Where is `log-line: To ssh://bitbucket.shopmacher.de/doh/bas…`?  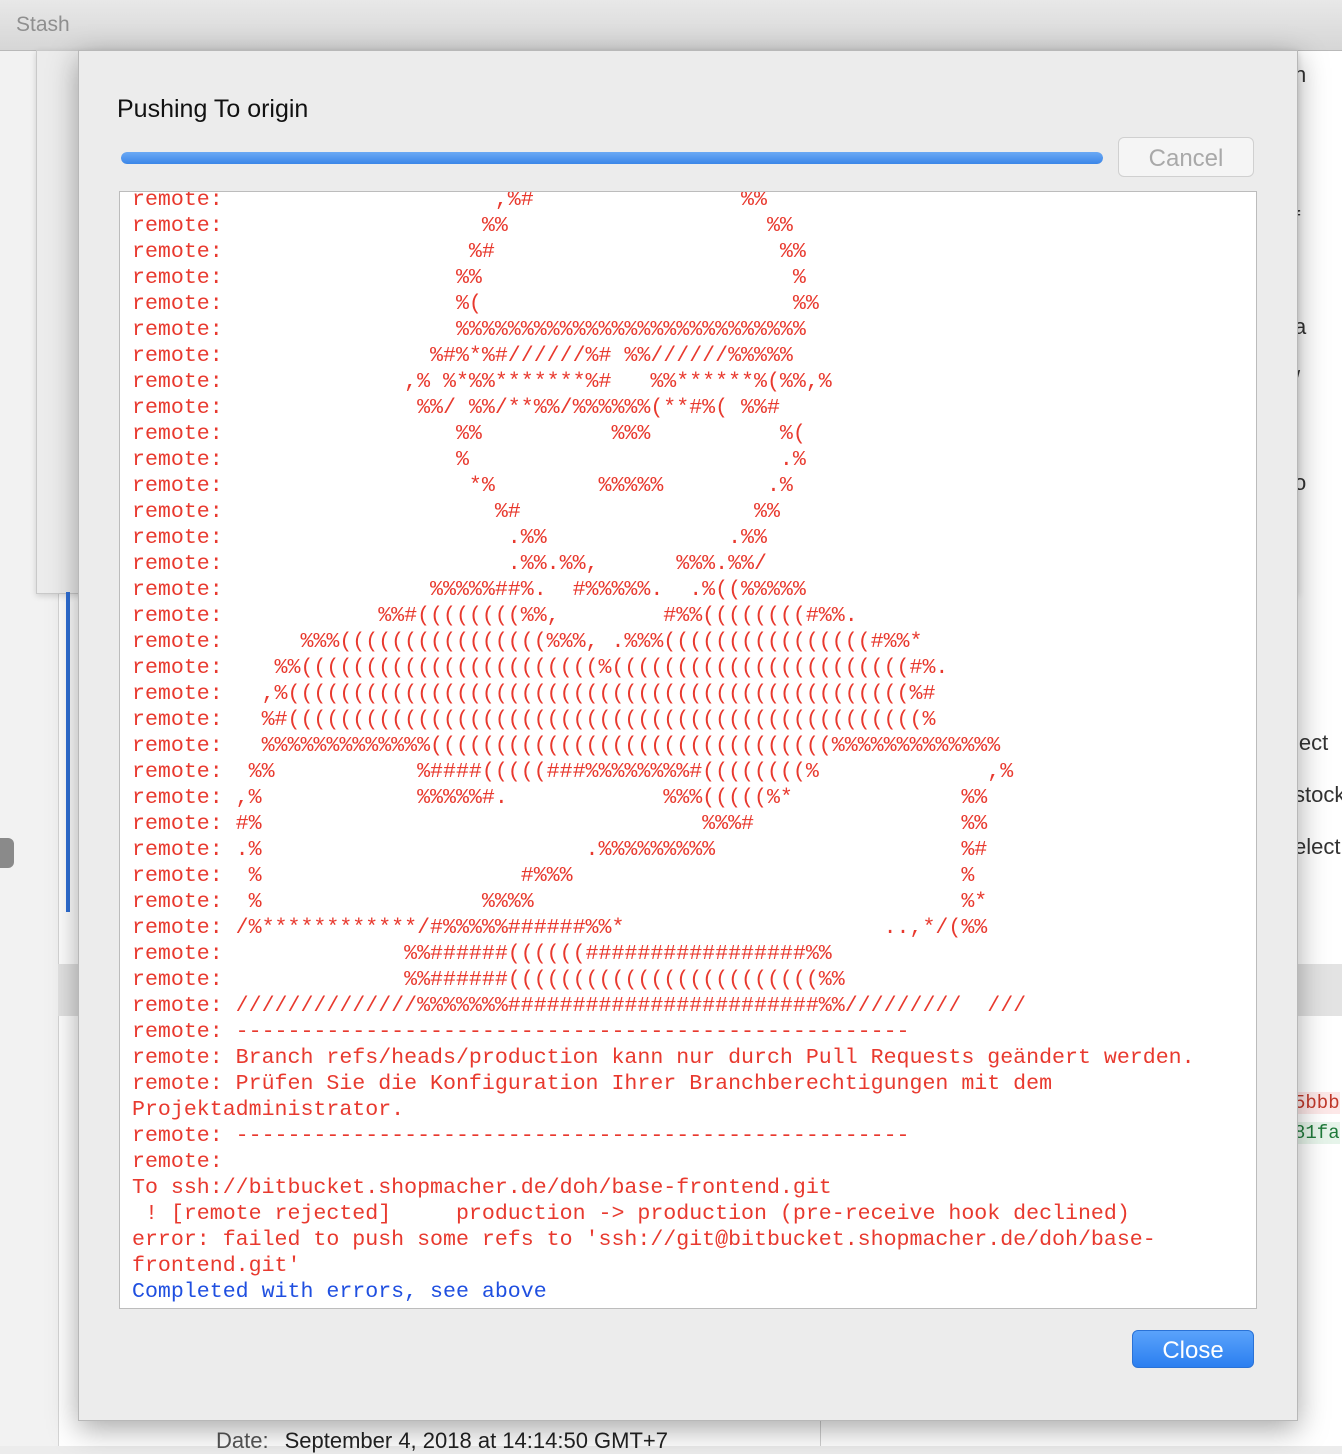 log-line: To ssh://bitbucket.shopmacher.de/doh/bas… is located at coordinates (482, 1188).